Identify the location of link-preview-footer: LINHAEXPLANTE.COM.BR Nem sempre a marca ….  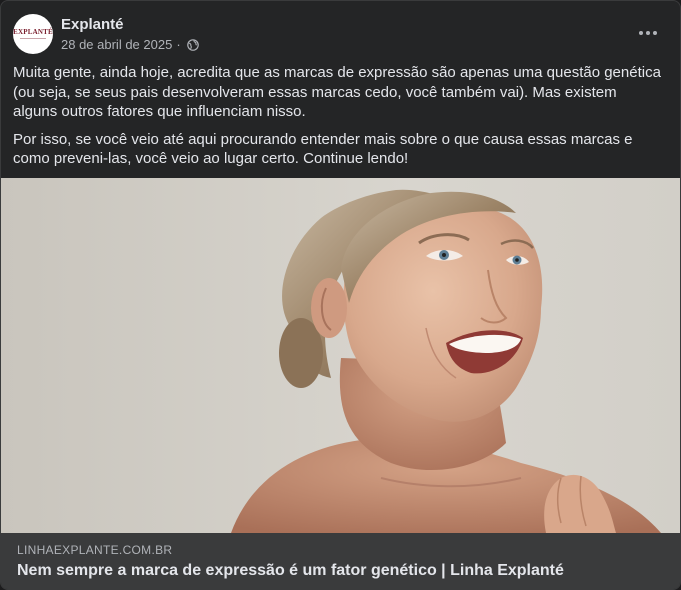
(340, 561).